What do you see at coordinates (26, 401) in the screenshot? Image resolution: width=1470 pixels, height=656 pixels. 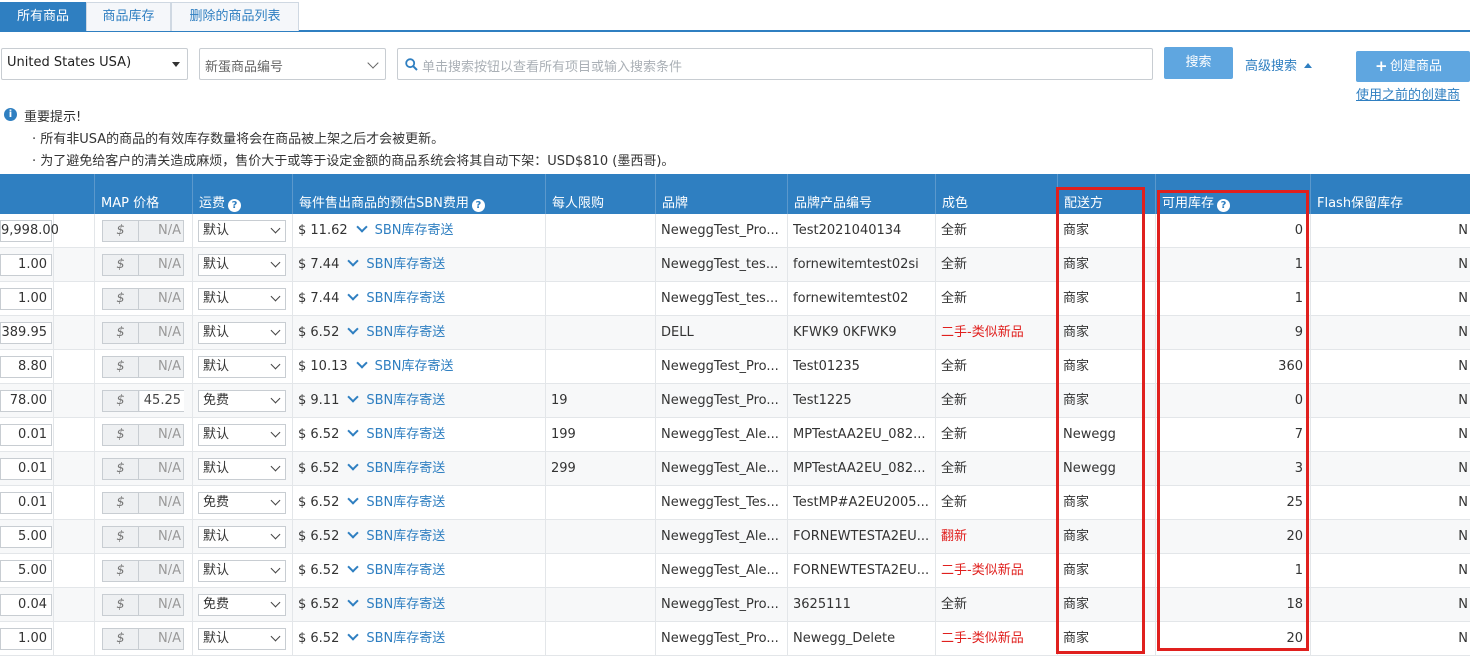 I see `price-input: 78.00` at bounding box center [26, 401].